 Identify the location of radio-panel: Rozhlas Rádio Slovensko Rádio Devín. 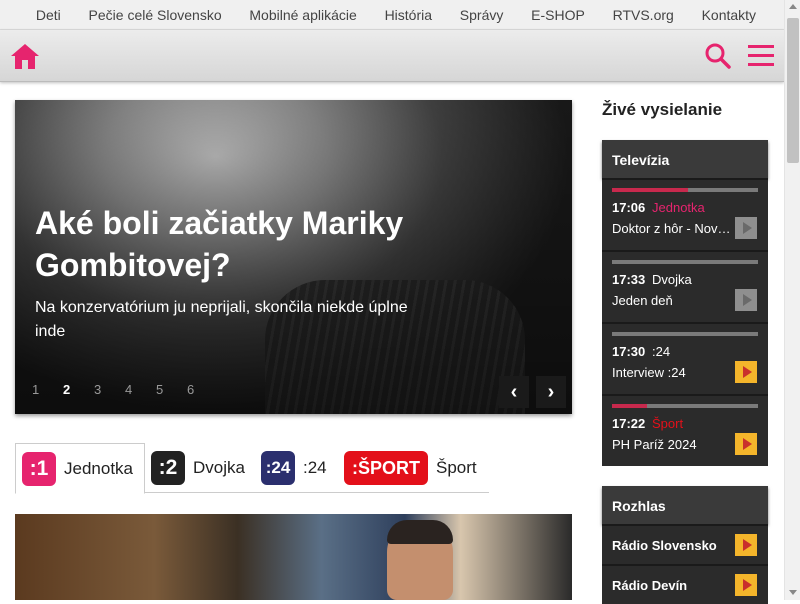
(685, 545).